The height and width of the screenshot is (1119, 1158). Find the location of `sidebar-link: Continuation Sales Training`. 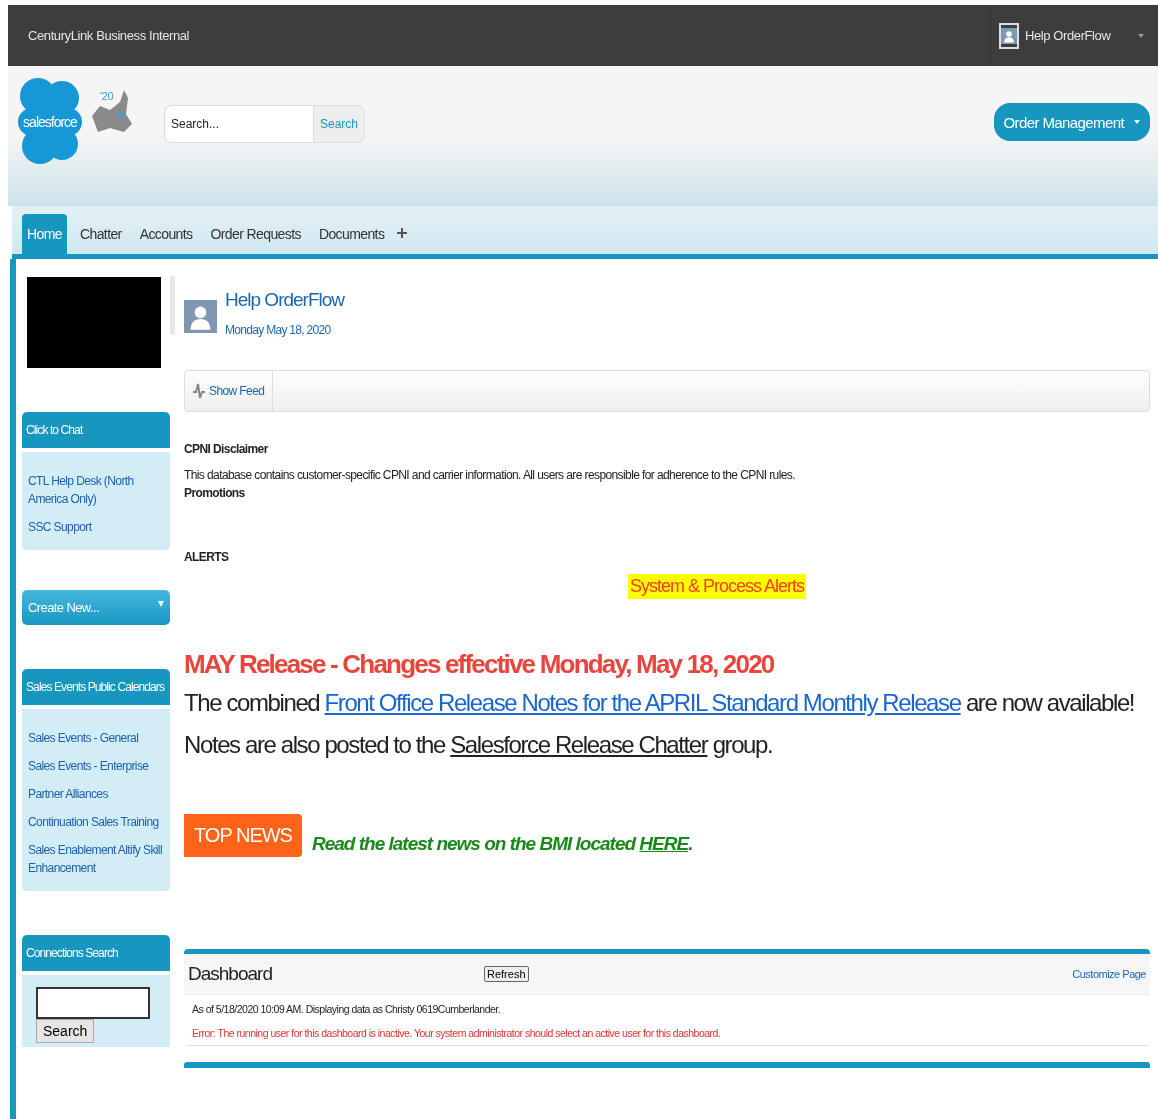

sidebar-link: Continuation Sales Training is located at coordinates (96, 822).